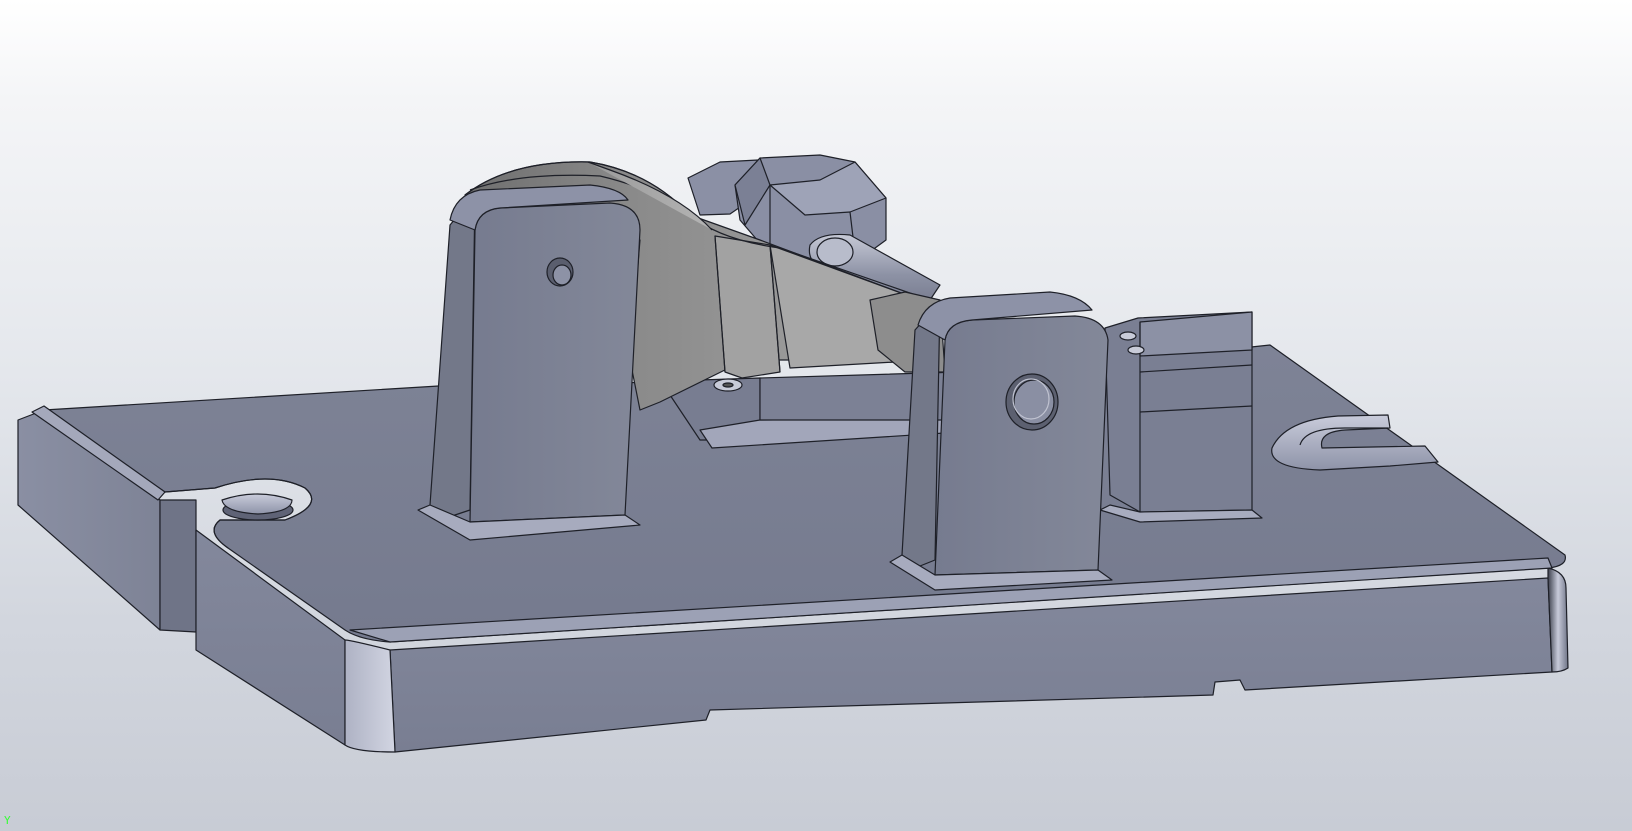 The width and height of the screenshot is (1632, 831). Describe the element at coordinates (370, 696) in the screenshot. I see `plate-corner-left` at that location.